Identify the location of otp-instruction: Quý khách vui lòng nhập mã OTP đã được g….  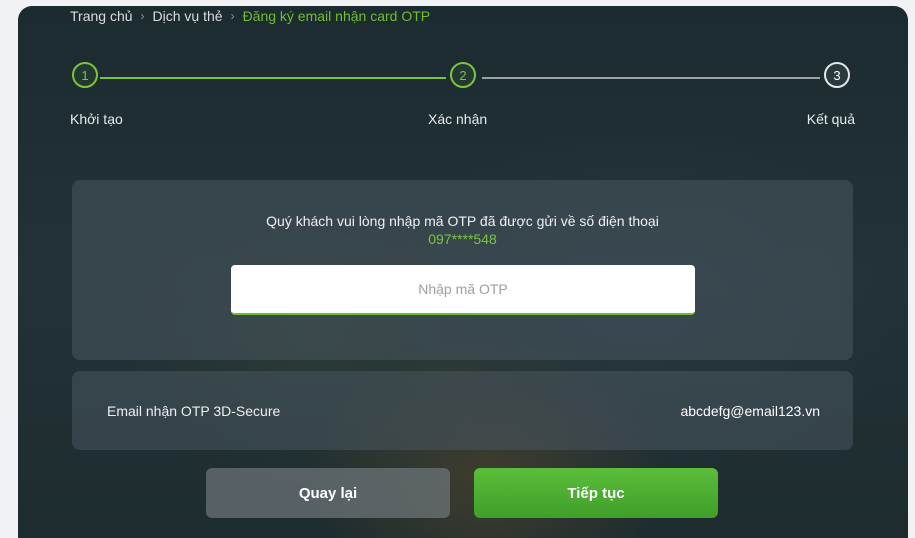
(462, 221).